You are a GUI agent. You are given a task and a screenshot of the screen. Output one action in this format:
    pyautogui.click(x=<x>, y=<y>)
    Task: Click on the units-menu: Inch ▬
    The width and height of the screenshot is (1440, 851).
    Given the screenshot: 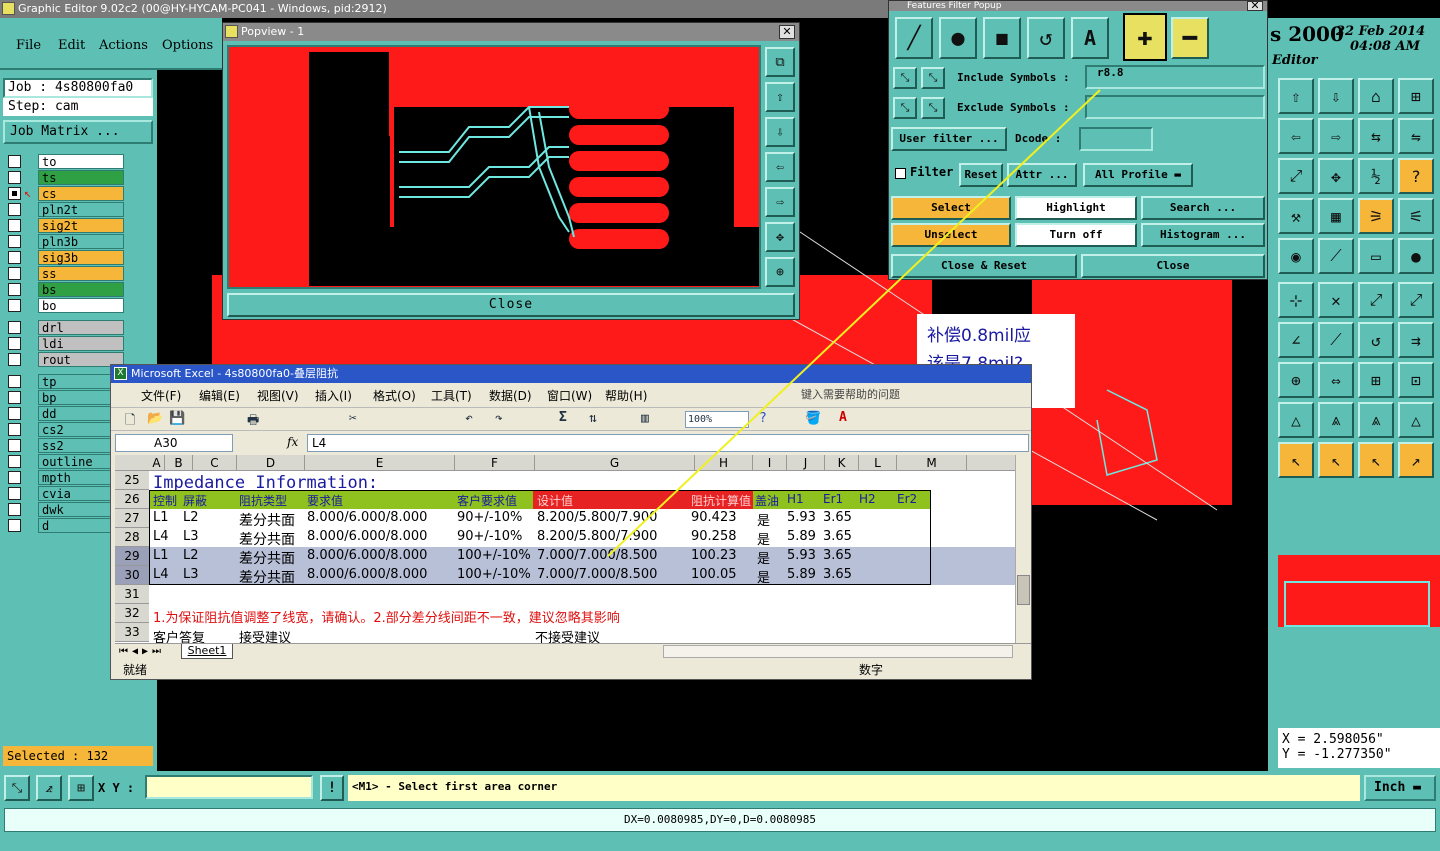 What is the action you would take?
    pyautogui.click(x=1400, y=788)
    